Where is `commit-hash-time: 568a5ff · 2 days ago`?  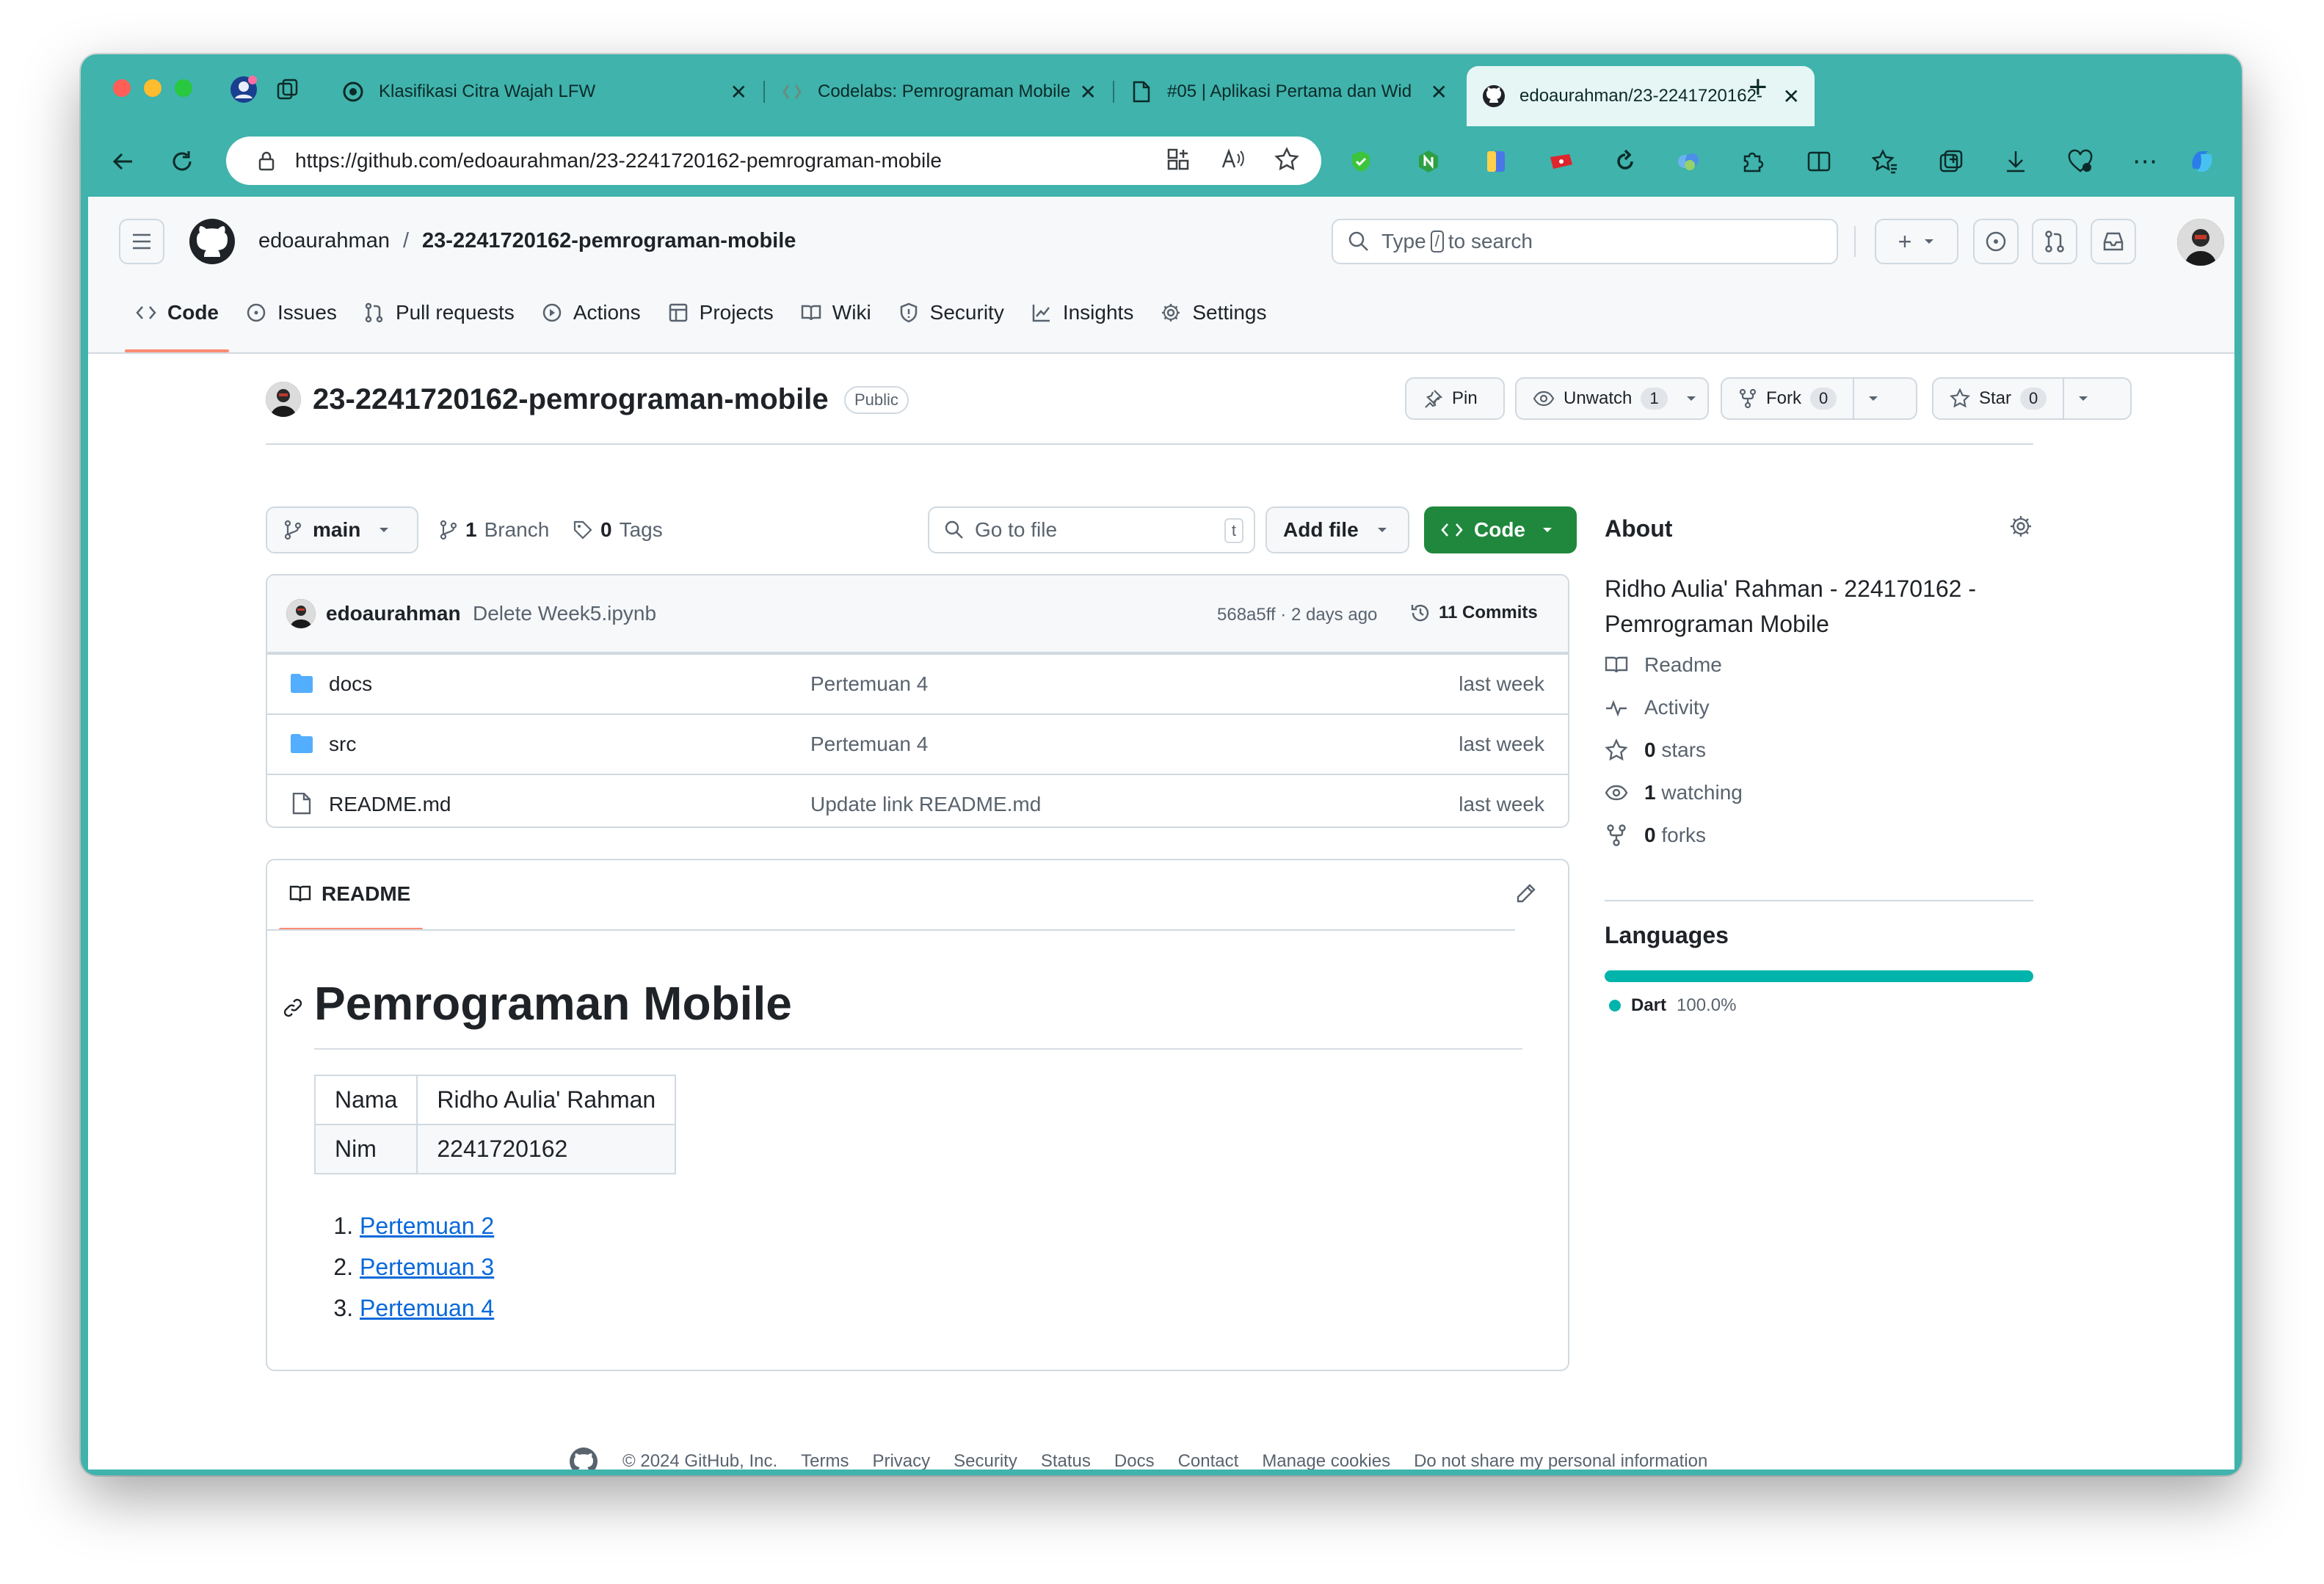 commit-hash-time: 568a5ff · 2 days ago is located at coordinates (1297, 615).